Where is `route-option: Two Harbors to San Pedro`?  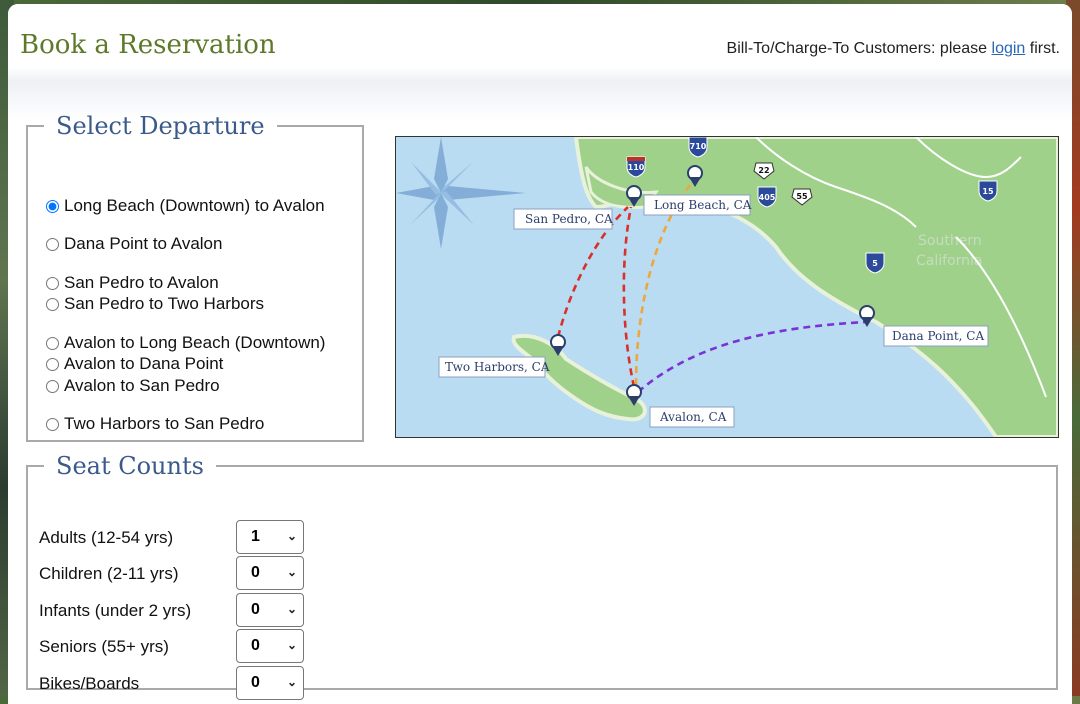
route-option: Two Harbors to San Pedro is located at coordinates (155, 424).